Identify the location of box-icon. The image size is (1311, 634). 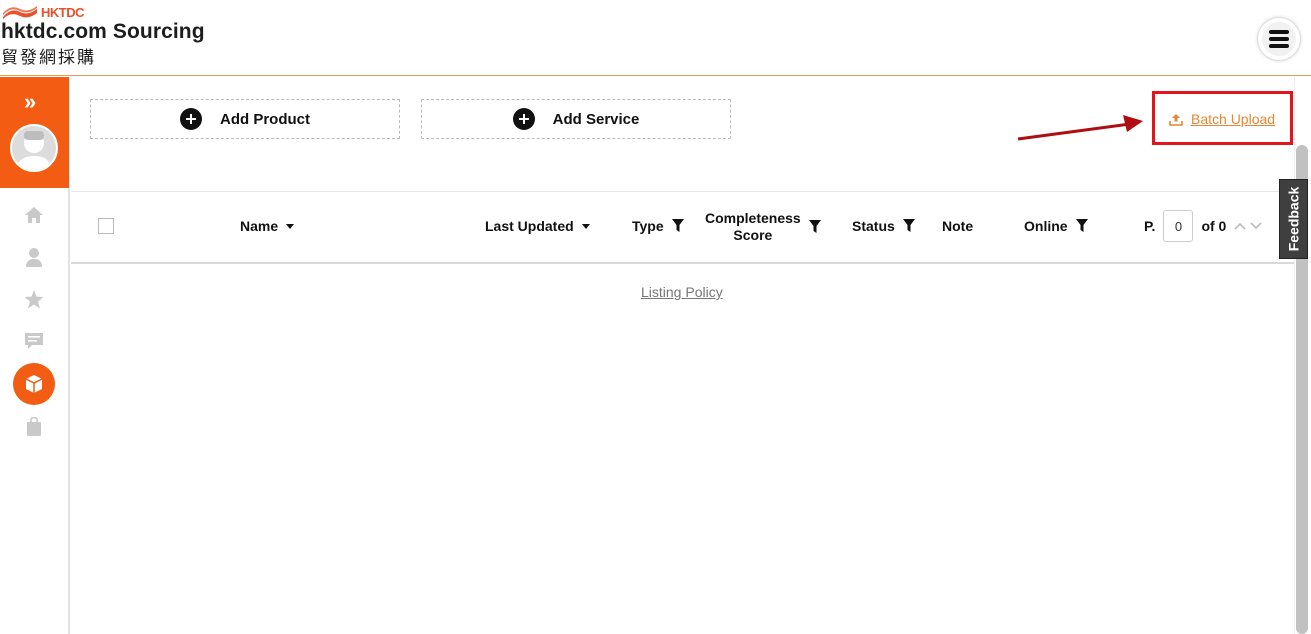
(34, 384).